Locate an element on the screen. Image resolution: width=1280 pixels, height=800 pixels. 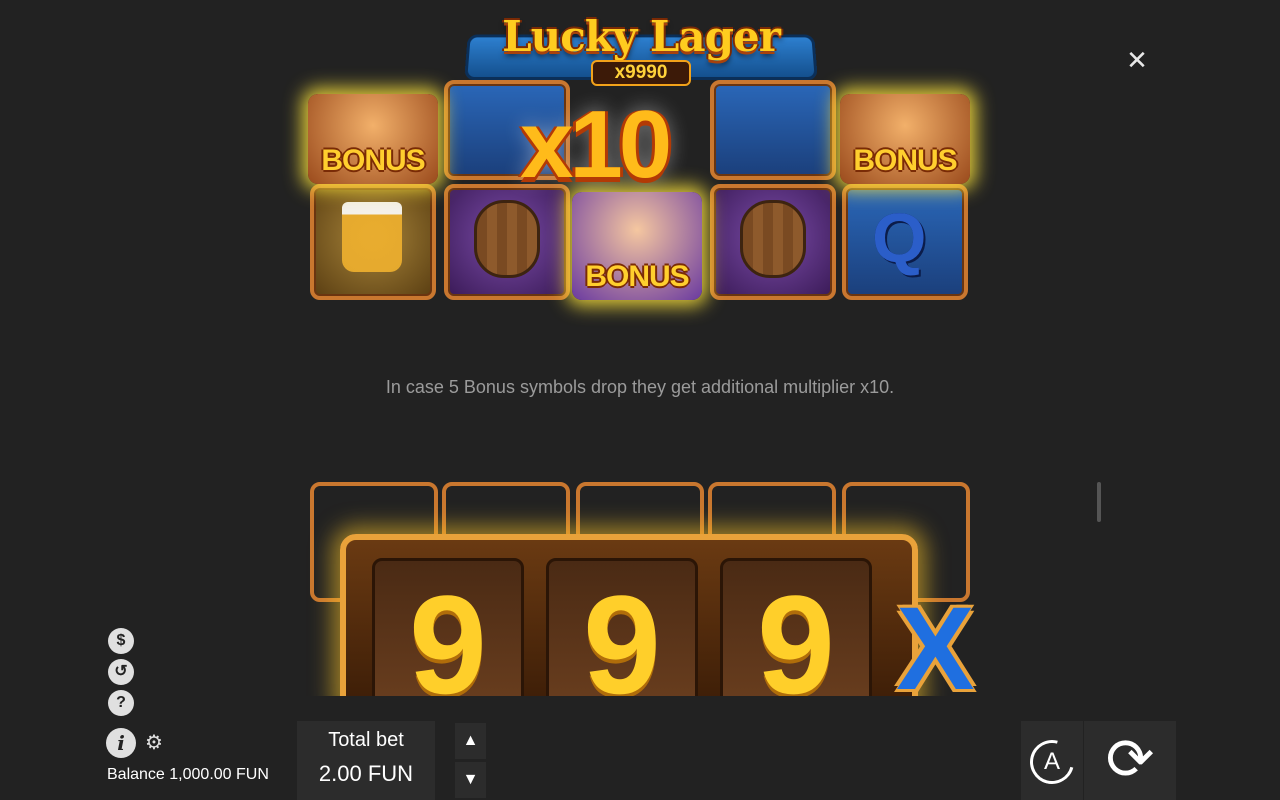
arrow-down-icon: ▼ is located at coordinates (470, 779).